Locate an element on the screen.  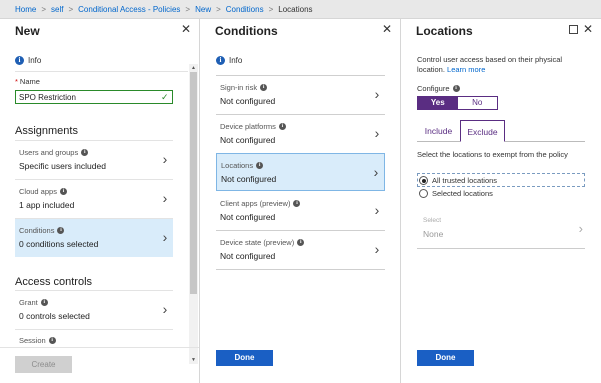
info-label: Info is located at coordinates (236, 60).